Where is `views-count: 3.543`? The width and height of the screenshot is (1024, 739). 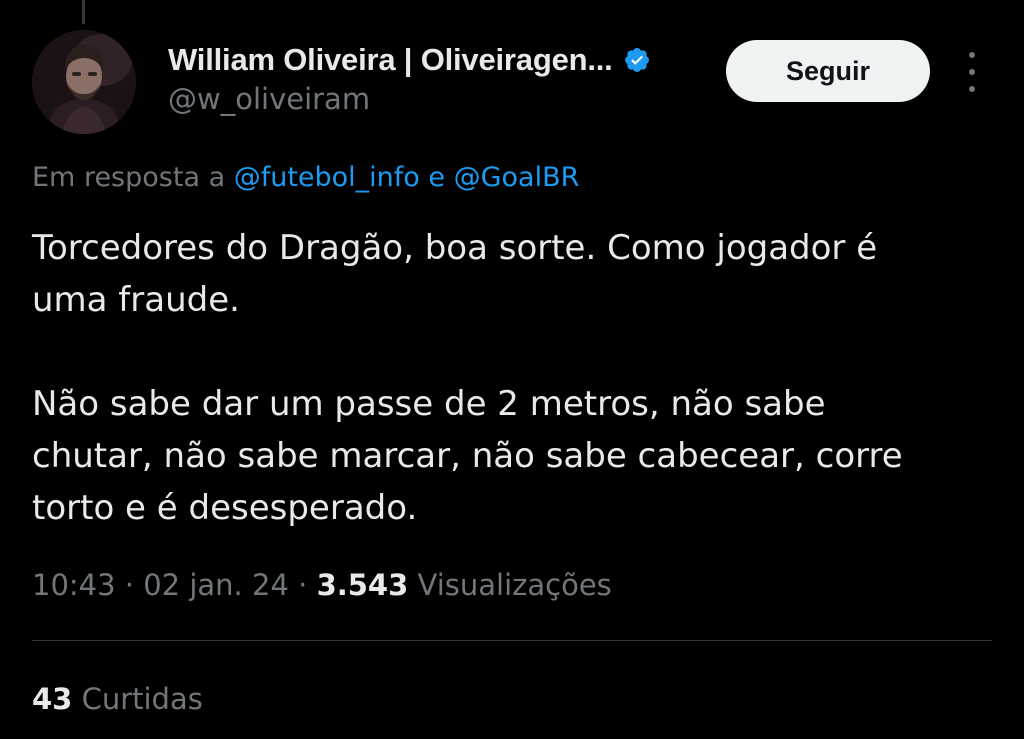
views-count: 3.543 is located at coordinates (362, 585).